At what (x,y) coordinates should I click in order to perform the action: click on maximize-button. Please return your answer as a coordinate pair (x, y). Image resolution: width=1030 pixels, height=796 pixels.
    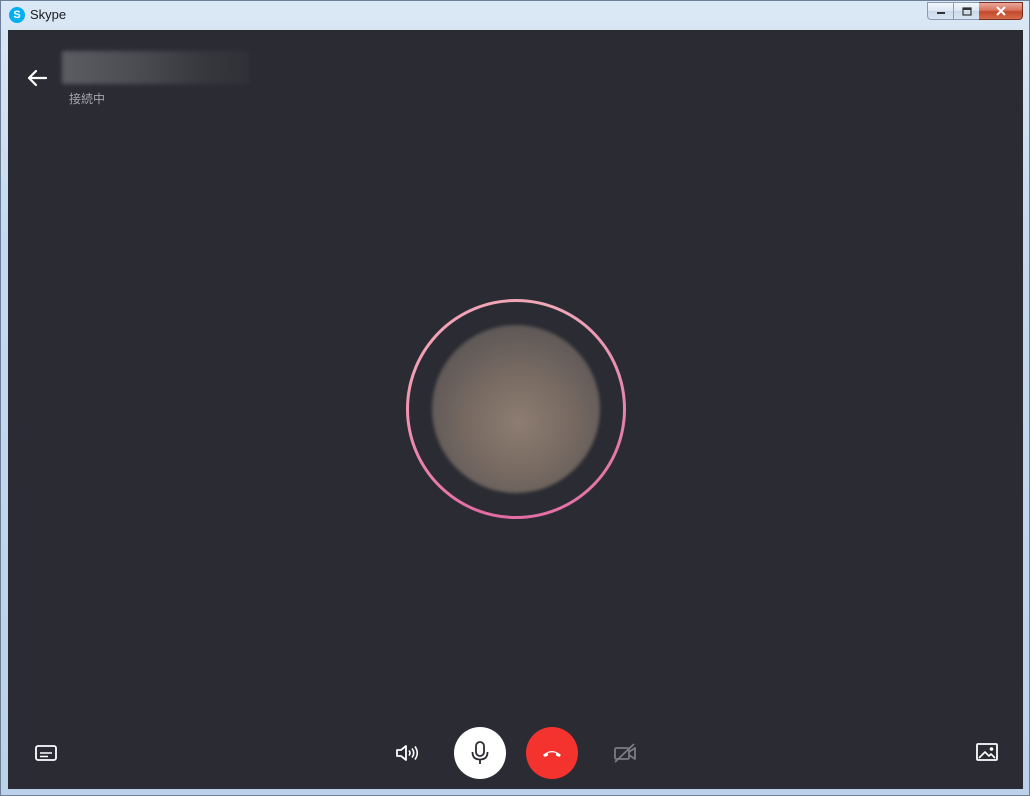
    Looking at the image, I should click on (966, 11).